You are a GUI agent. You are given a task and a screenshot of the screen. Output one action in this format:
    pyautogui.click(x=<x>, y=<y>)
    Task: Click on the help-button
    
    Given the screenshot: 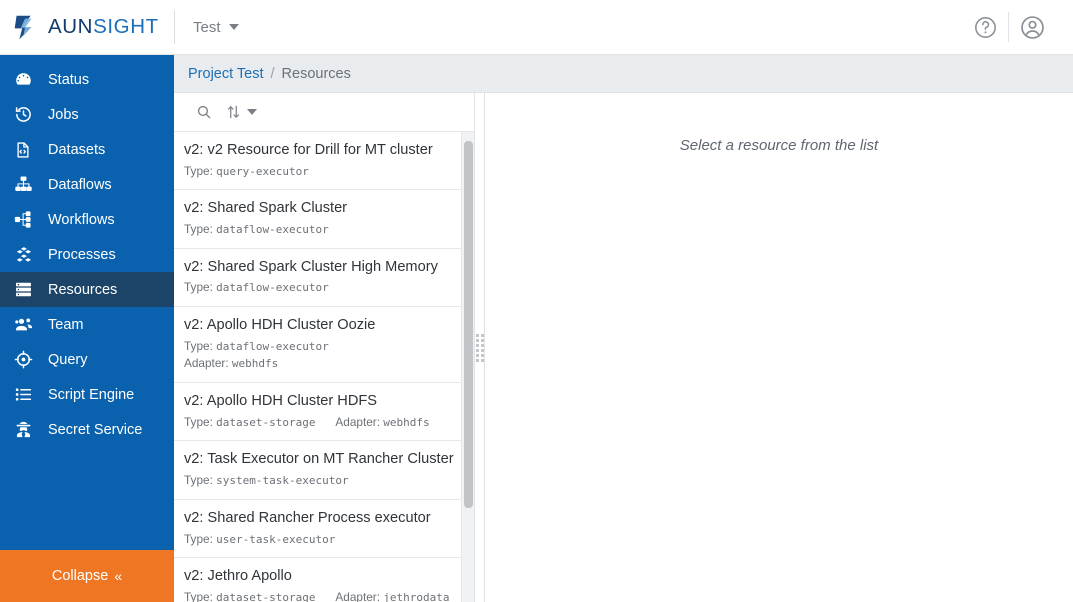 What is the action you would take?
    pyautogui.click(x=985, y=27)
    